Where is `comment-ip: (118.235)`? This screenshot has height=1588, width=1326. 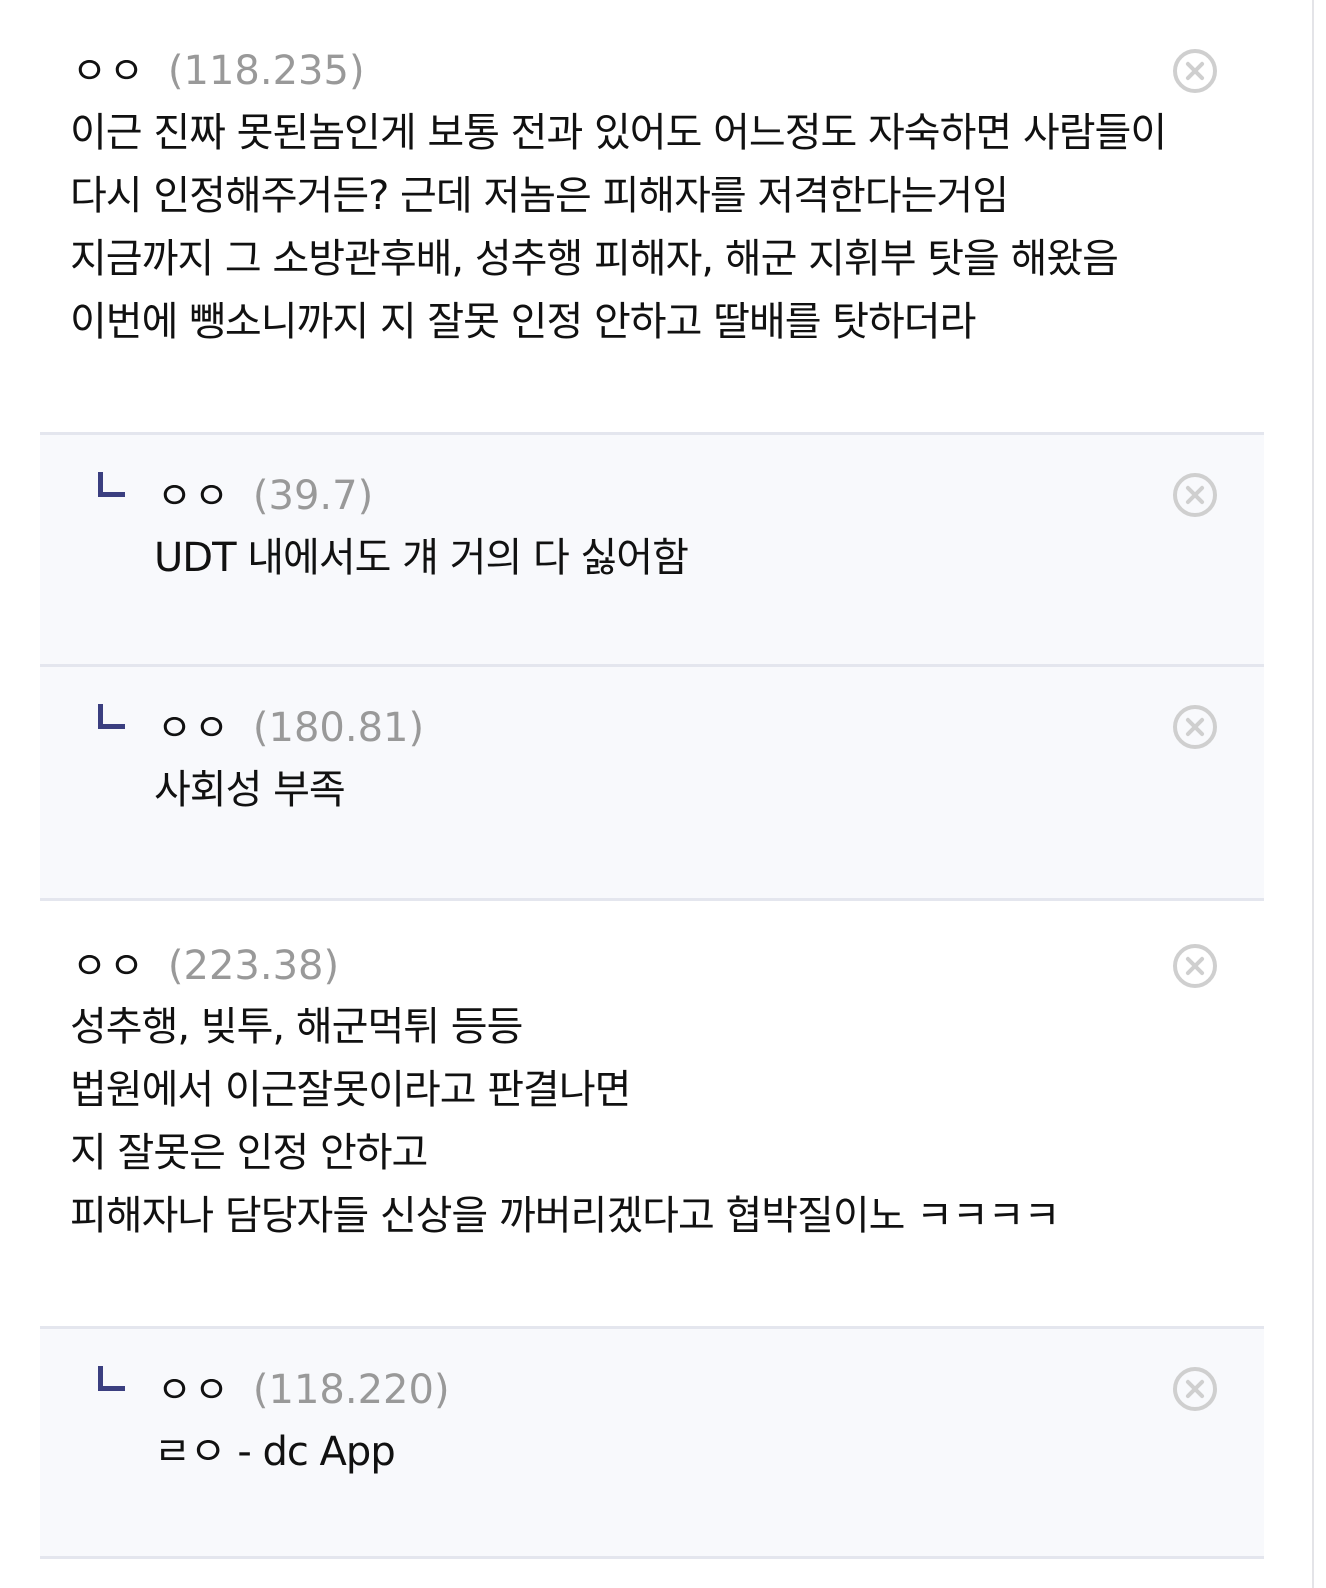 comment-ip: (118.235) is located at coordinates (266, 71).